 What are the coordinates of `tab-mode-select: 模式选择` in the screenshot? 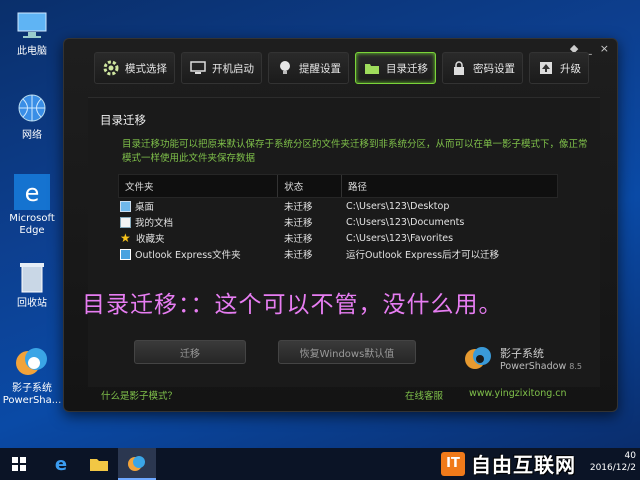 It's located at (134, 68).